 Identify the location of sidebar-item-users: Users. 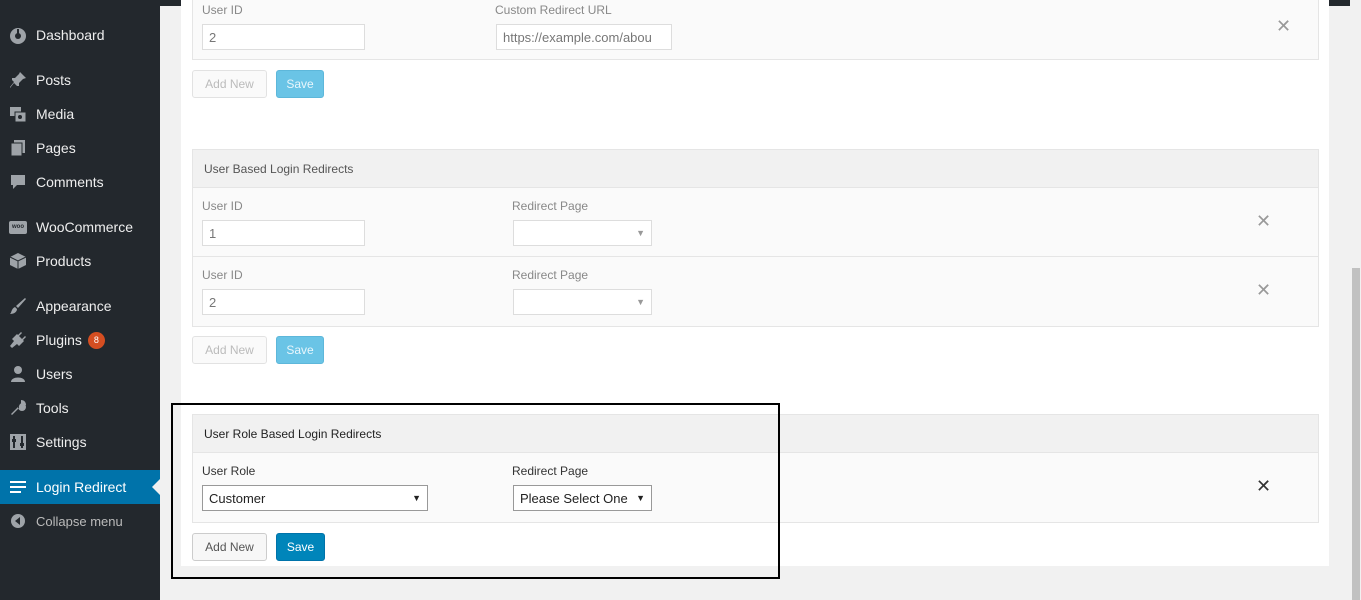
(80, 374).